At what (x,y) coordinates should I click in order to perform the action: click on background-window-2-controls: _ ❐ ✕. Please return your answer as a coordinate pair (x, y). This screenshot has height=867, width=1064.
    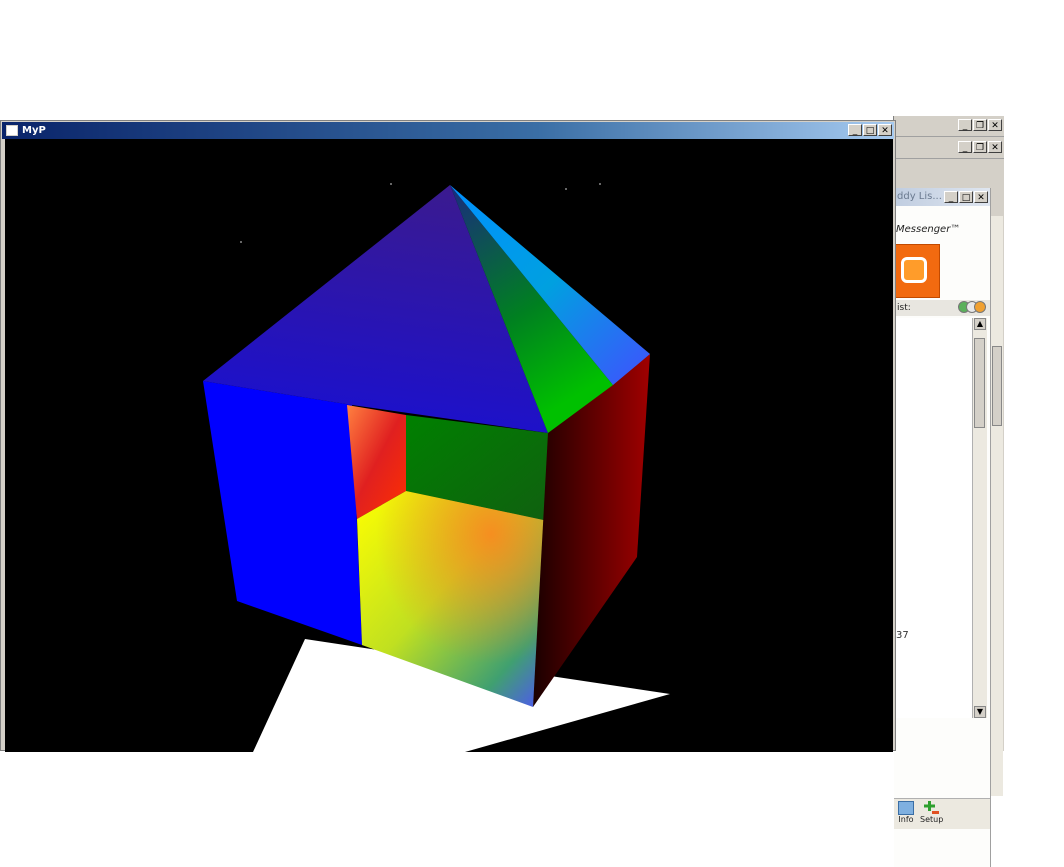
    Looking at the image, I should click on (980, 147).